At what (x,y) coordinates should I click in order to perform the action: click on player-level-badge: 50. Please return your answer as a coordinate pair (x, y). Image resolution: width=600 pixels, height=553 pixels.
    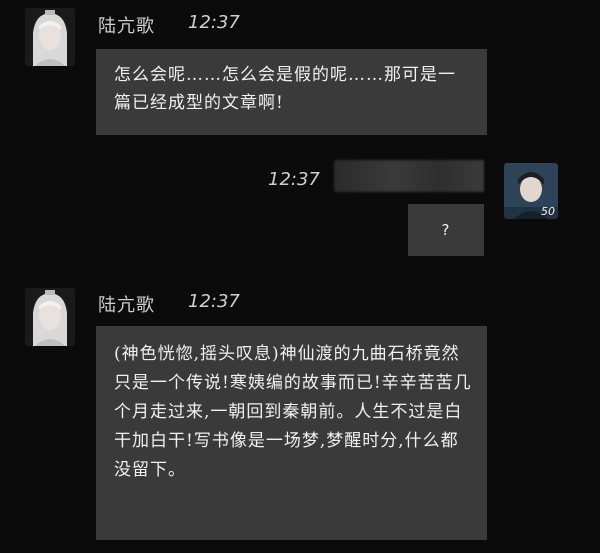
    Looking at the image, I should click on (548, 211).